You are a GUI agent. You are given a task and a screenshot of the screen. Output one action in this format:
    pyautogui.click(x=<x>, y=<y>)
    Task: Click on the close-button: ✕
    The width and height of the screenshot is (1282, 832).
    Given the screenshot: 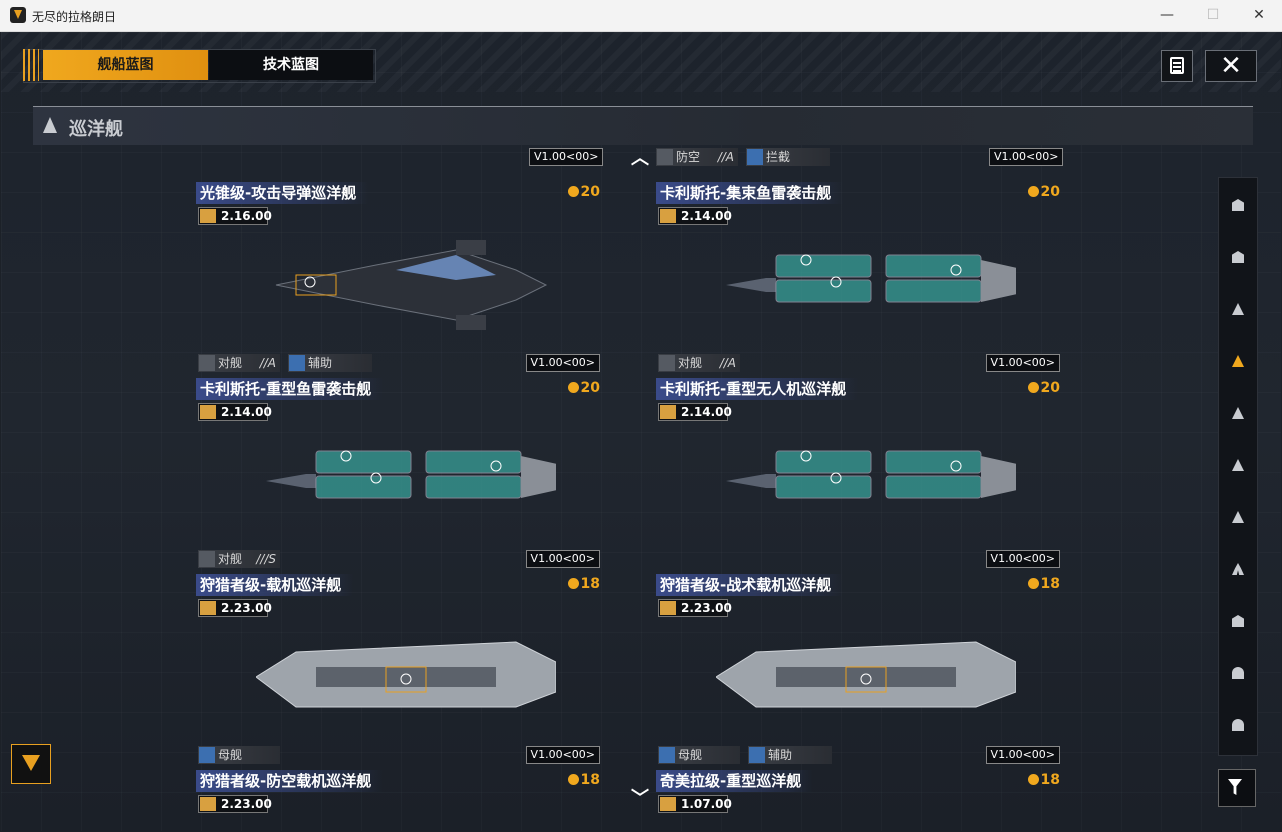 What is the action you would take?
    pyautogui.click(x=1231, y=66)
    